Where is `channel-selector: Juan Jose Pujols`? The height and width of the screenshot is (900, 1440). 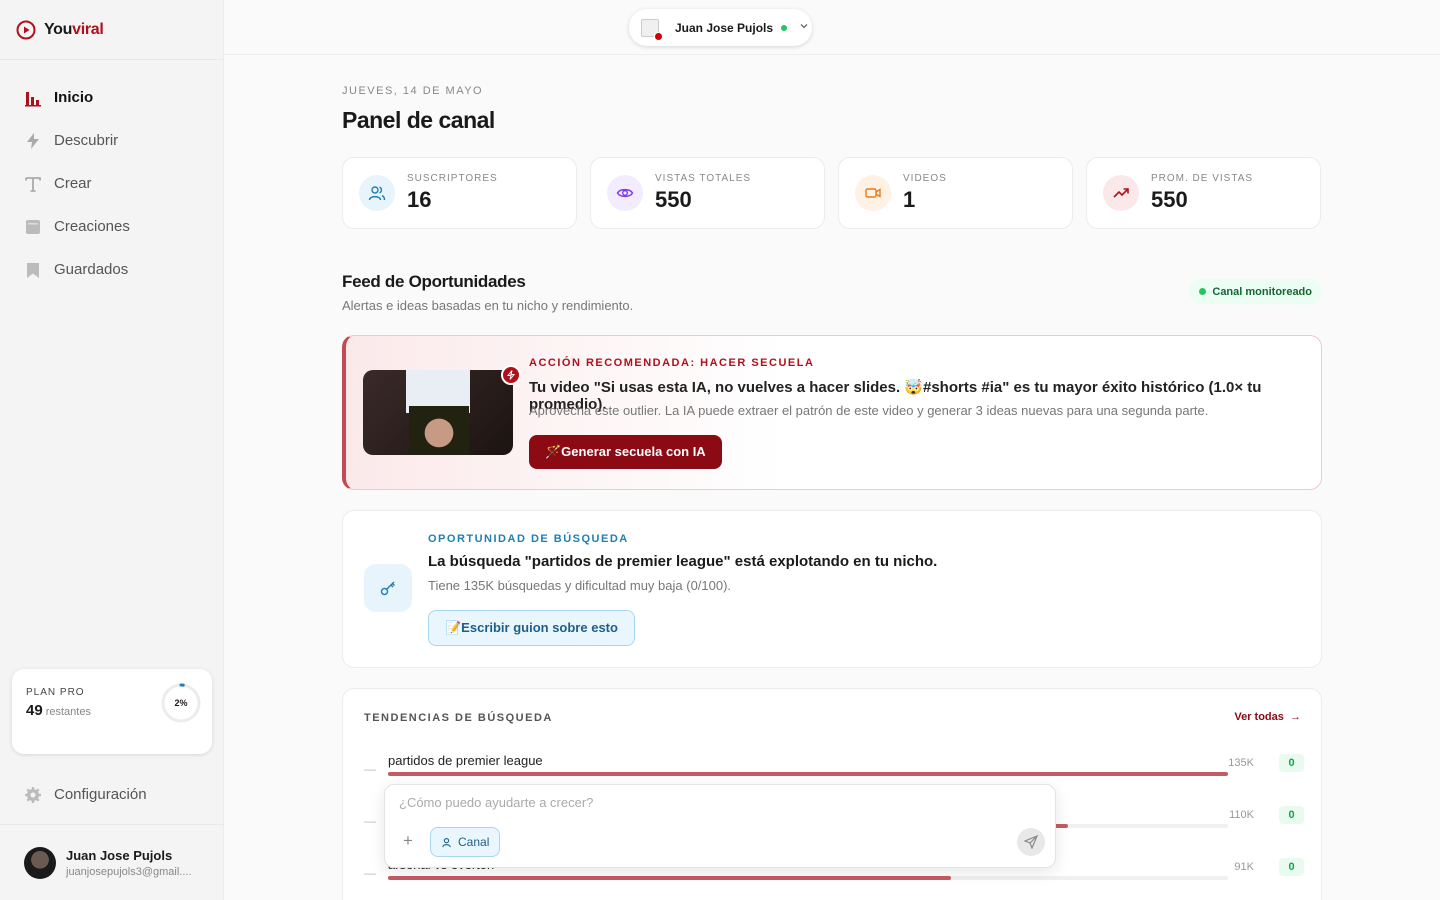 channel-selector: Juan Jose Pujols is located at coordinates (720, 27).